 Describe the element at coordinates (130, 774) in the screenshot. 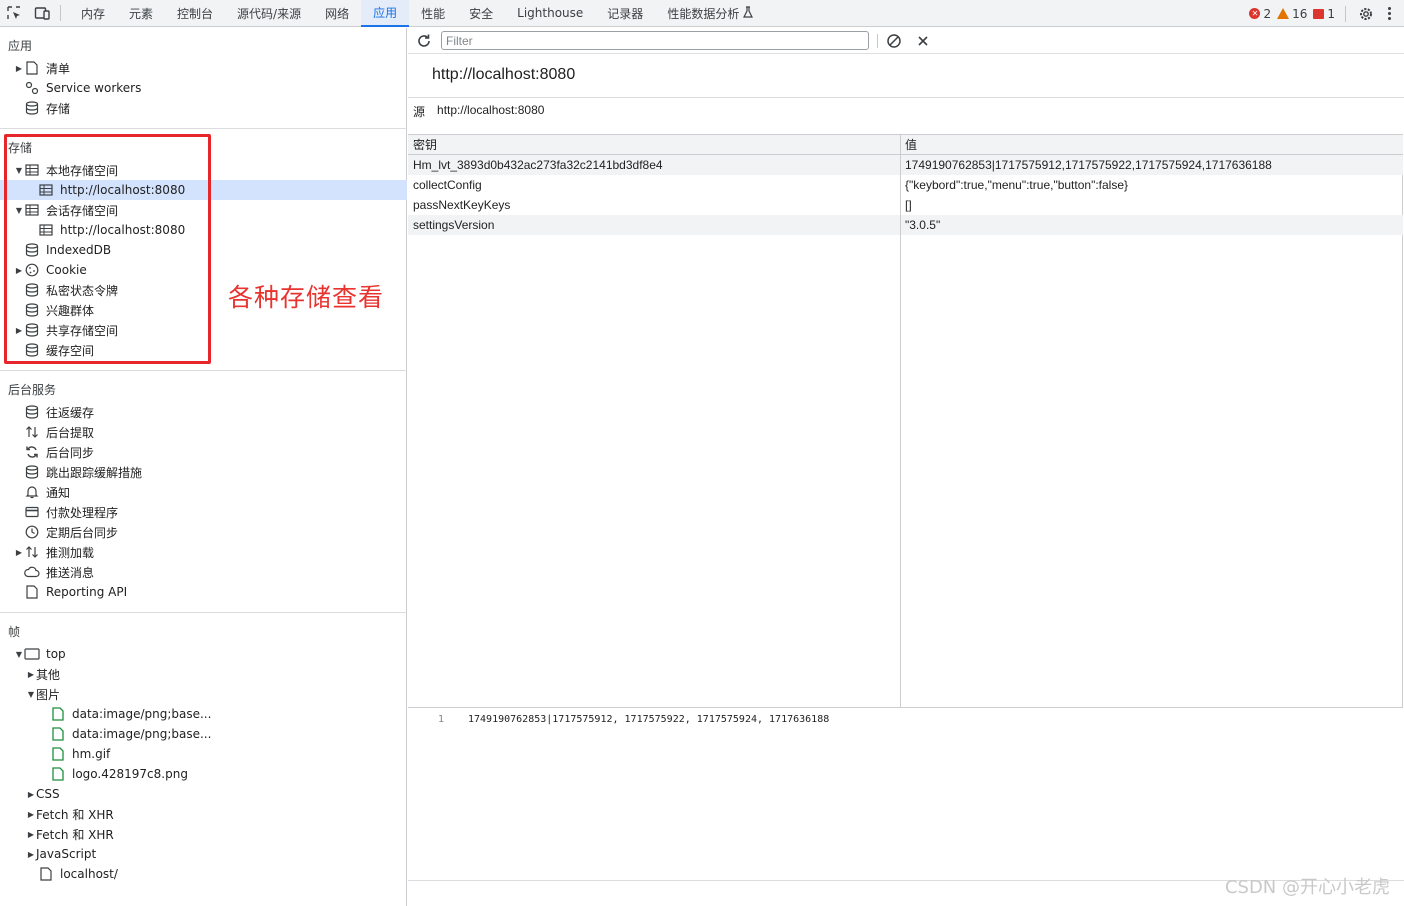

I see `sidebar-item-label: logo.428197c8.png` at that location.